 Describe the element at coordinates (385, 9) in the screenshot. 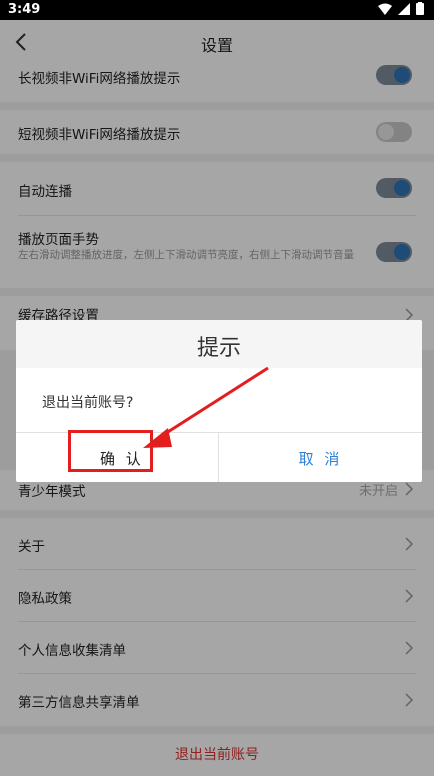

I see `wifi-icon` at that location.